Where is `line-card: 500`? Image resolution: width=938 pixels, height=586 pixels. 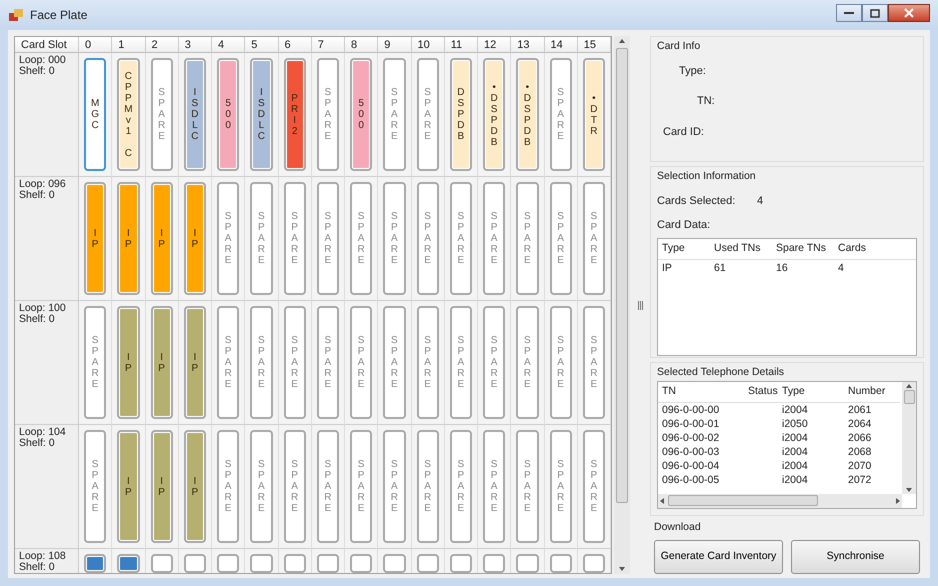 line-card: 500 is located at coordinates (361, 114).